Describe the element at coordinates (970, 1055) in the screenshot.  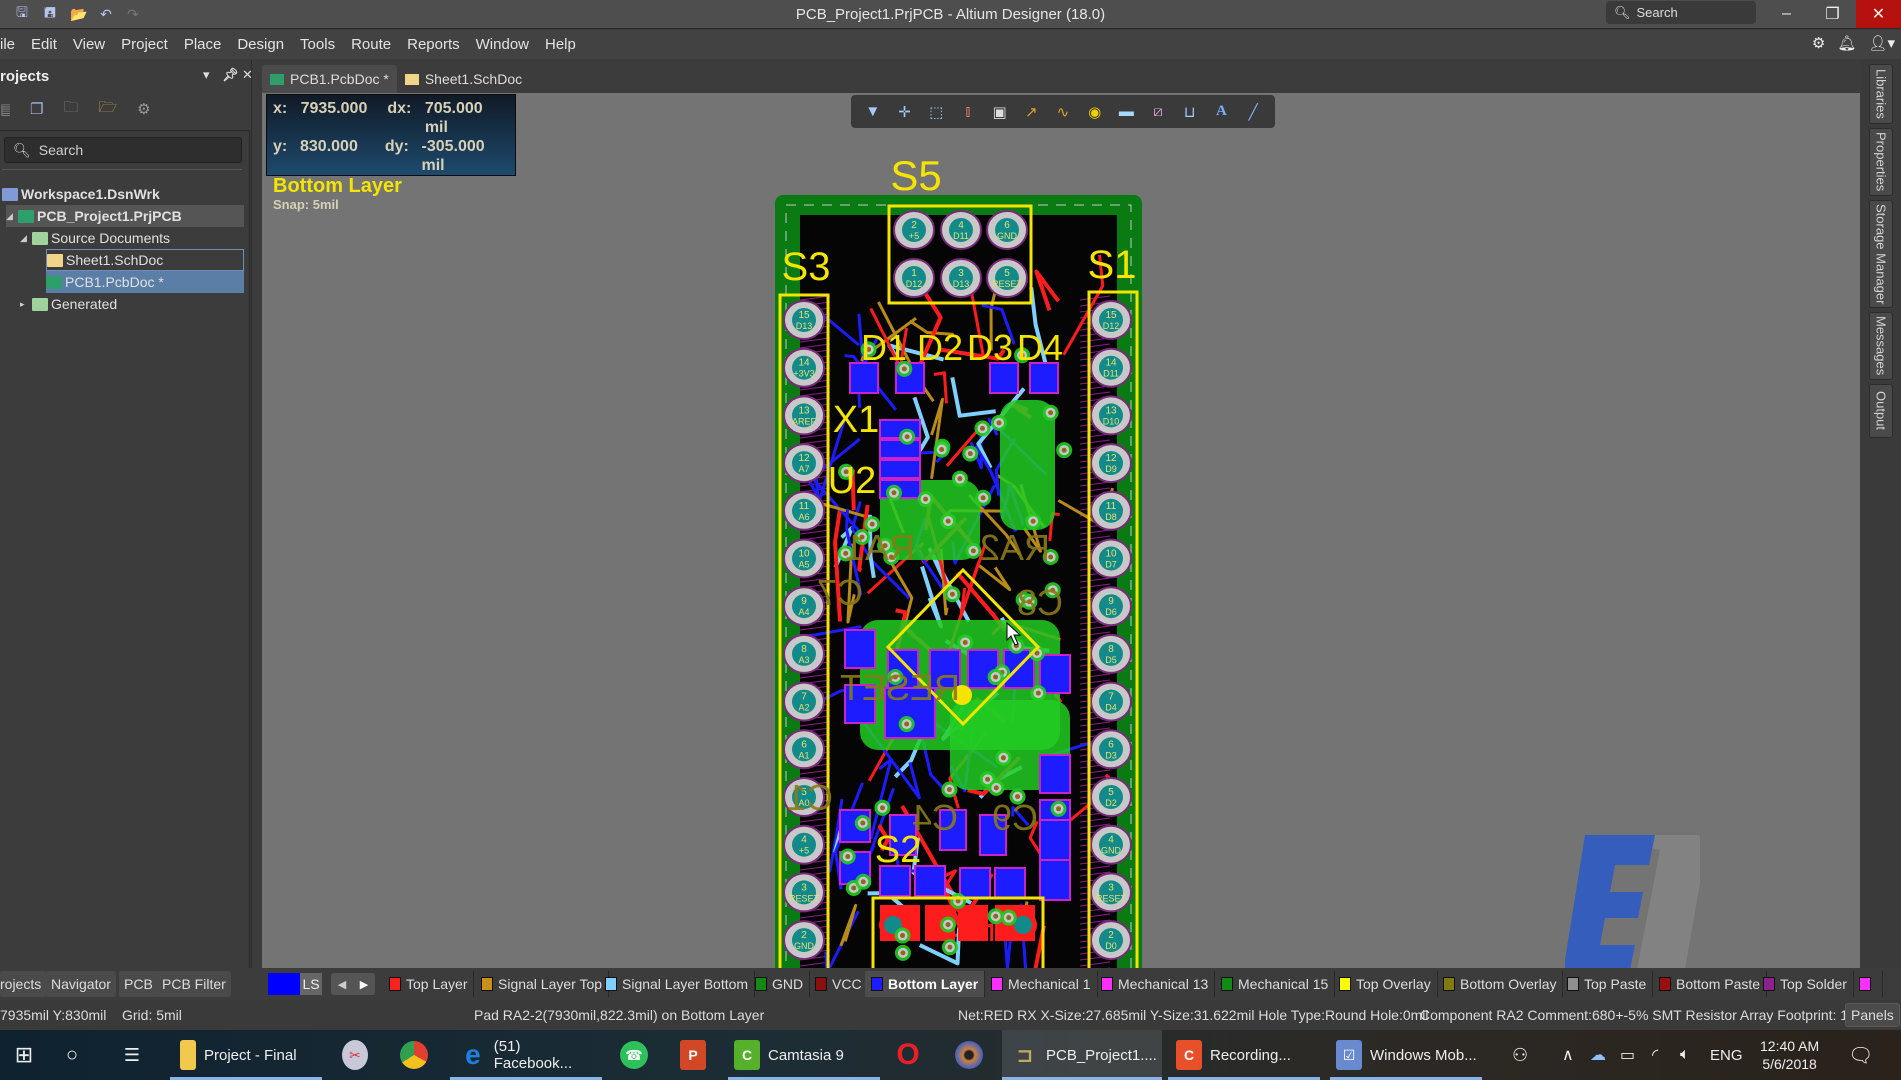
I see `media-icon` at that location.